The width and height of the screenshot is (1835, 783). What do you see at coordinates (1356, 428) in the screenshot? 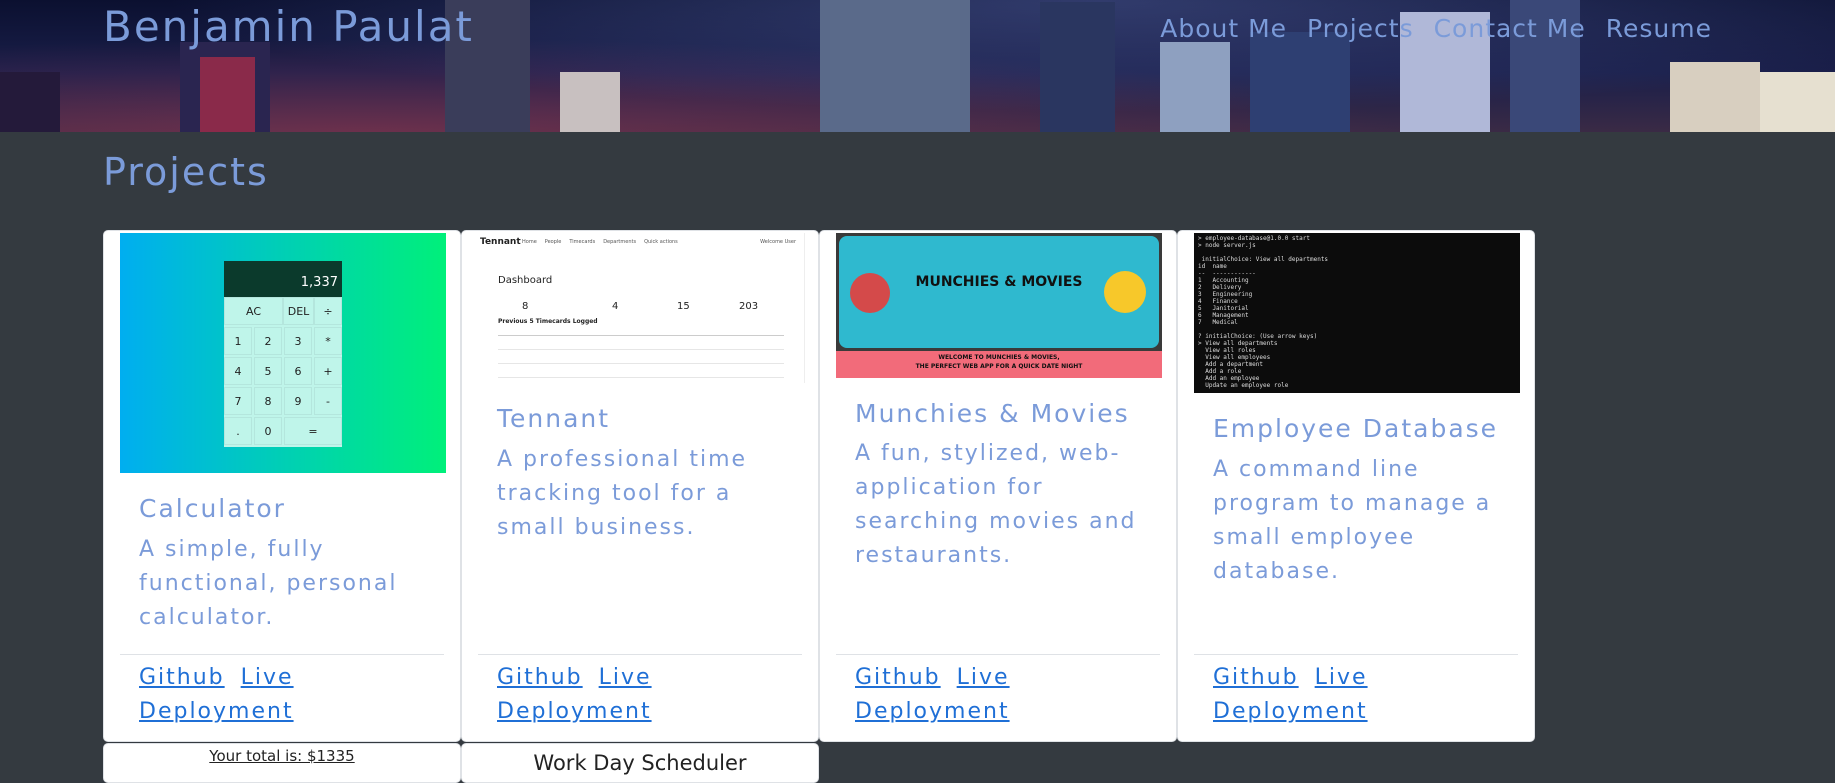
I see `project-title: Employee Database` at bounding box center [1356, 428].